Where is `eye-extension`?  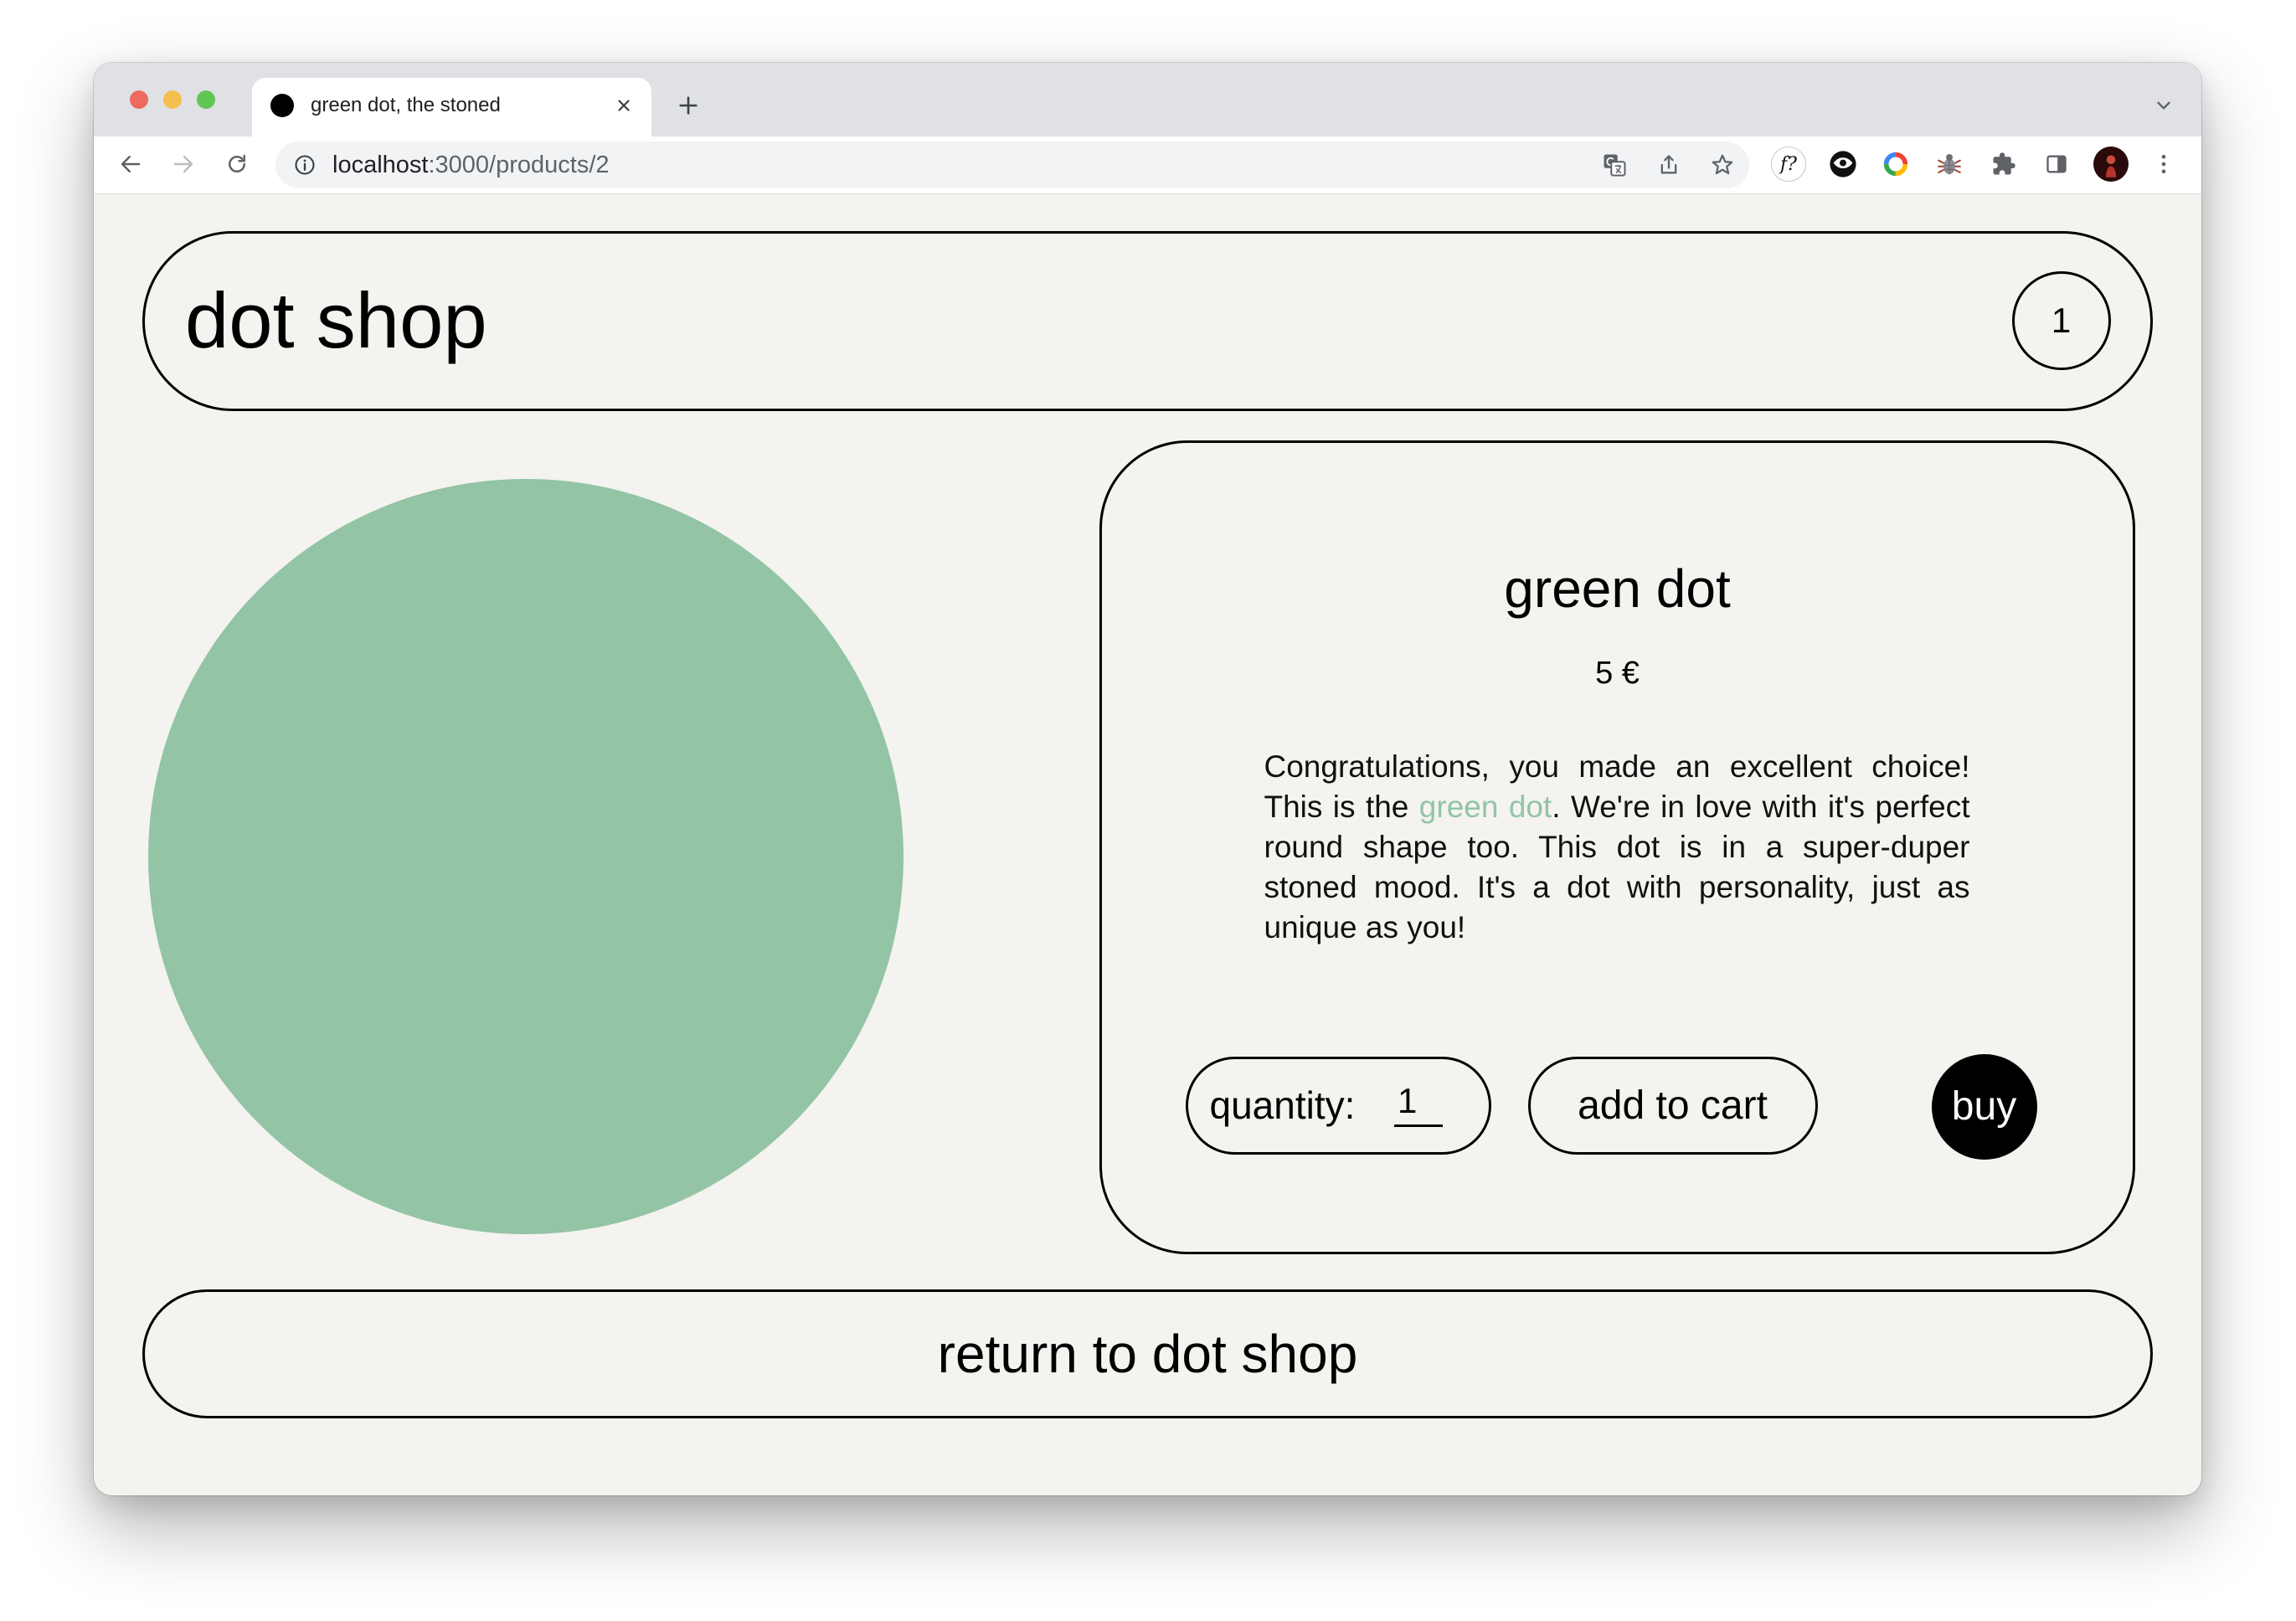
eye-extension is located at coordinates (1843, 164).